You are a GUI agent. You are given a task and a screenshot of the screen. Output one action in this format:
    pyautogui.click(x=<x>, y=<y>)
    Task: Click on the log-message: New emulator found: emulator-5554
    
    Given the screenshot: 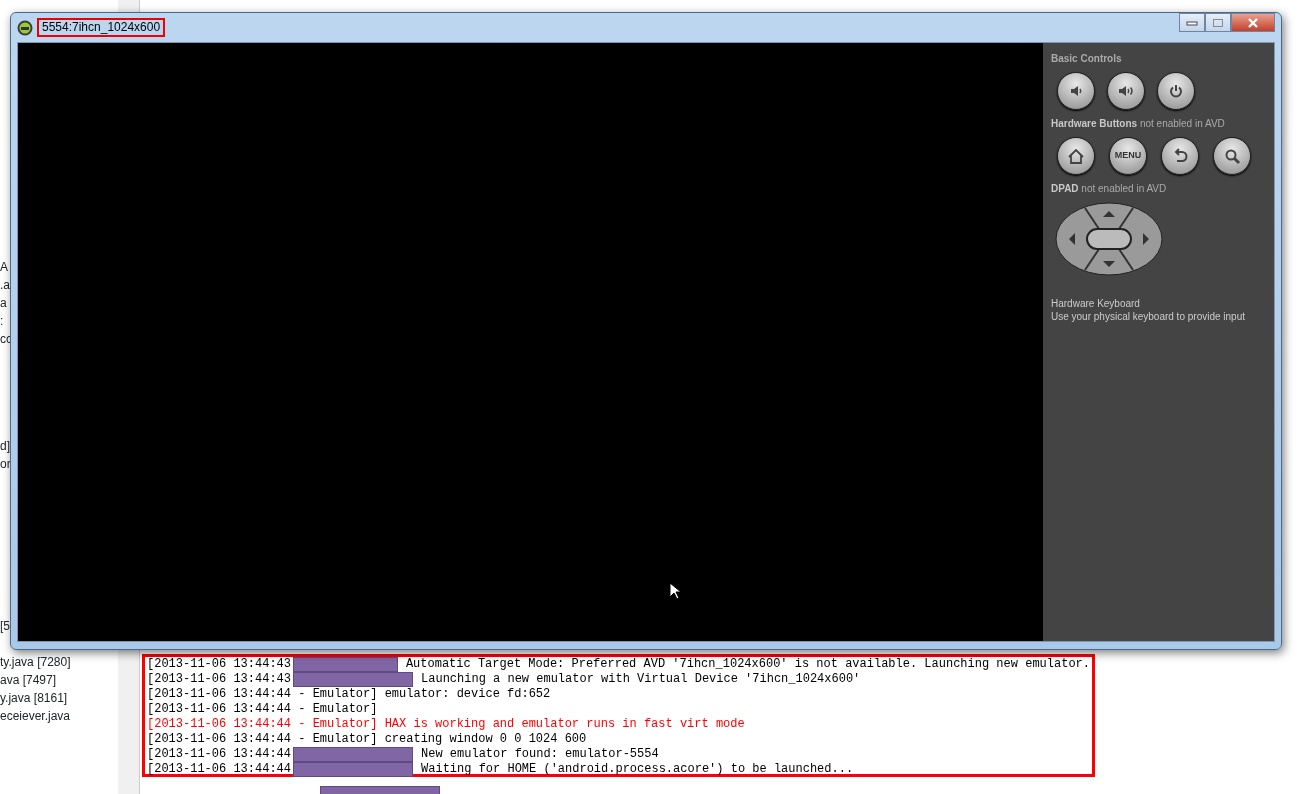 What is the action you would take?
    pyautogui.click(x=540, y=754)
    